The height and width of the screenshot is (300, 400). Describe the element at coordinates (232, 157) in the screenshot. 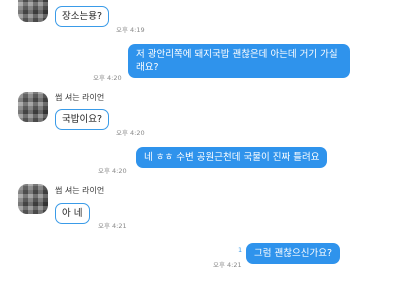

I see `outgoing-message-bubble: 네 ㅎㅎ 수변 공원근천데 국물이 진짜 틀려요` at that location.